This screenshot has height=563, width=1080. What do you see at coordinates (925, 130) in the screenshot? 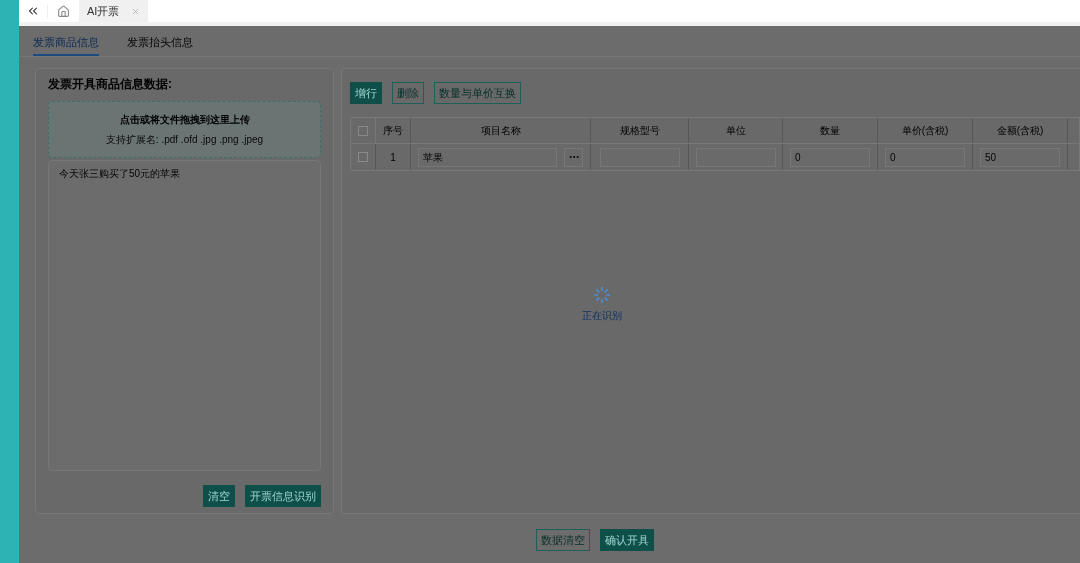
I see `column-header: 单价(含税)` at bounding box center [925, 130].